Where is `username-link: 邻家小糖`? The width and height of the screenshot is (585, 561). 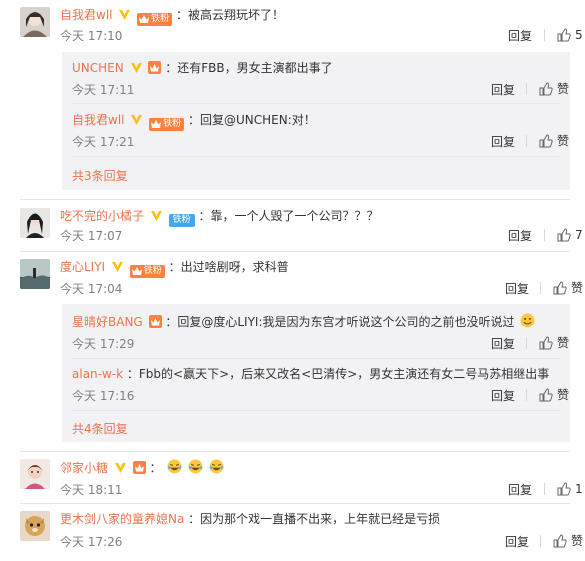
username-link: 邻家小糖 is located at coordinates (84, 468).